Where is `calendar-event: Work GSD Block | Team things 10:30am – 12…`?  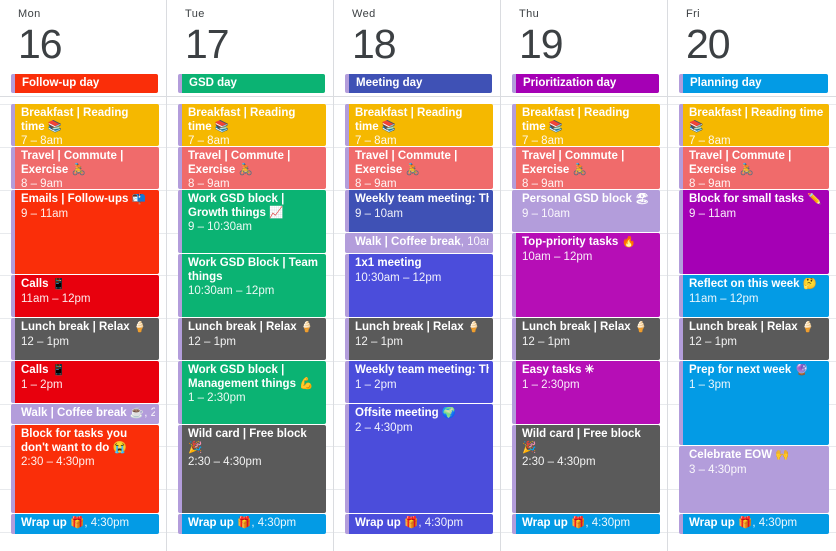 calendar-event: Work GSD Block | Team things 10:30am – 12… is located at coordinates (252, 285).